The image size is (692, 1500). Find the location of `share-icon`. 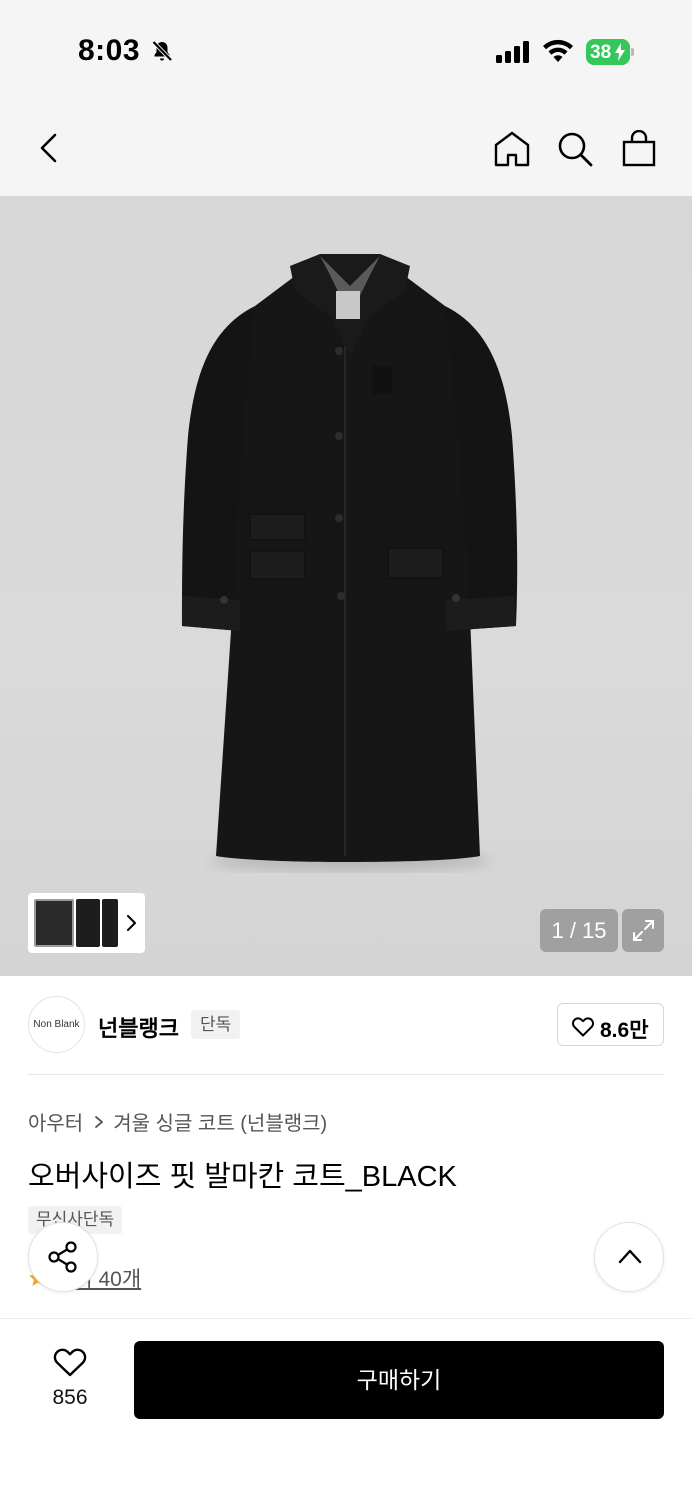

share-icon is located at coordinates (62, 1257).